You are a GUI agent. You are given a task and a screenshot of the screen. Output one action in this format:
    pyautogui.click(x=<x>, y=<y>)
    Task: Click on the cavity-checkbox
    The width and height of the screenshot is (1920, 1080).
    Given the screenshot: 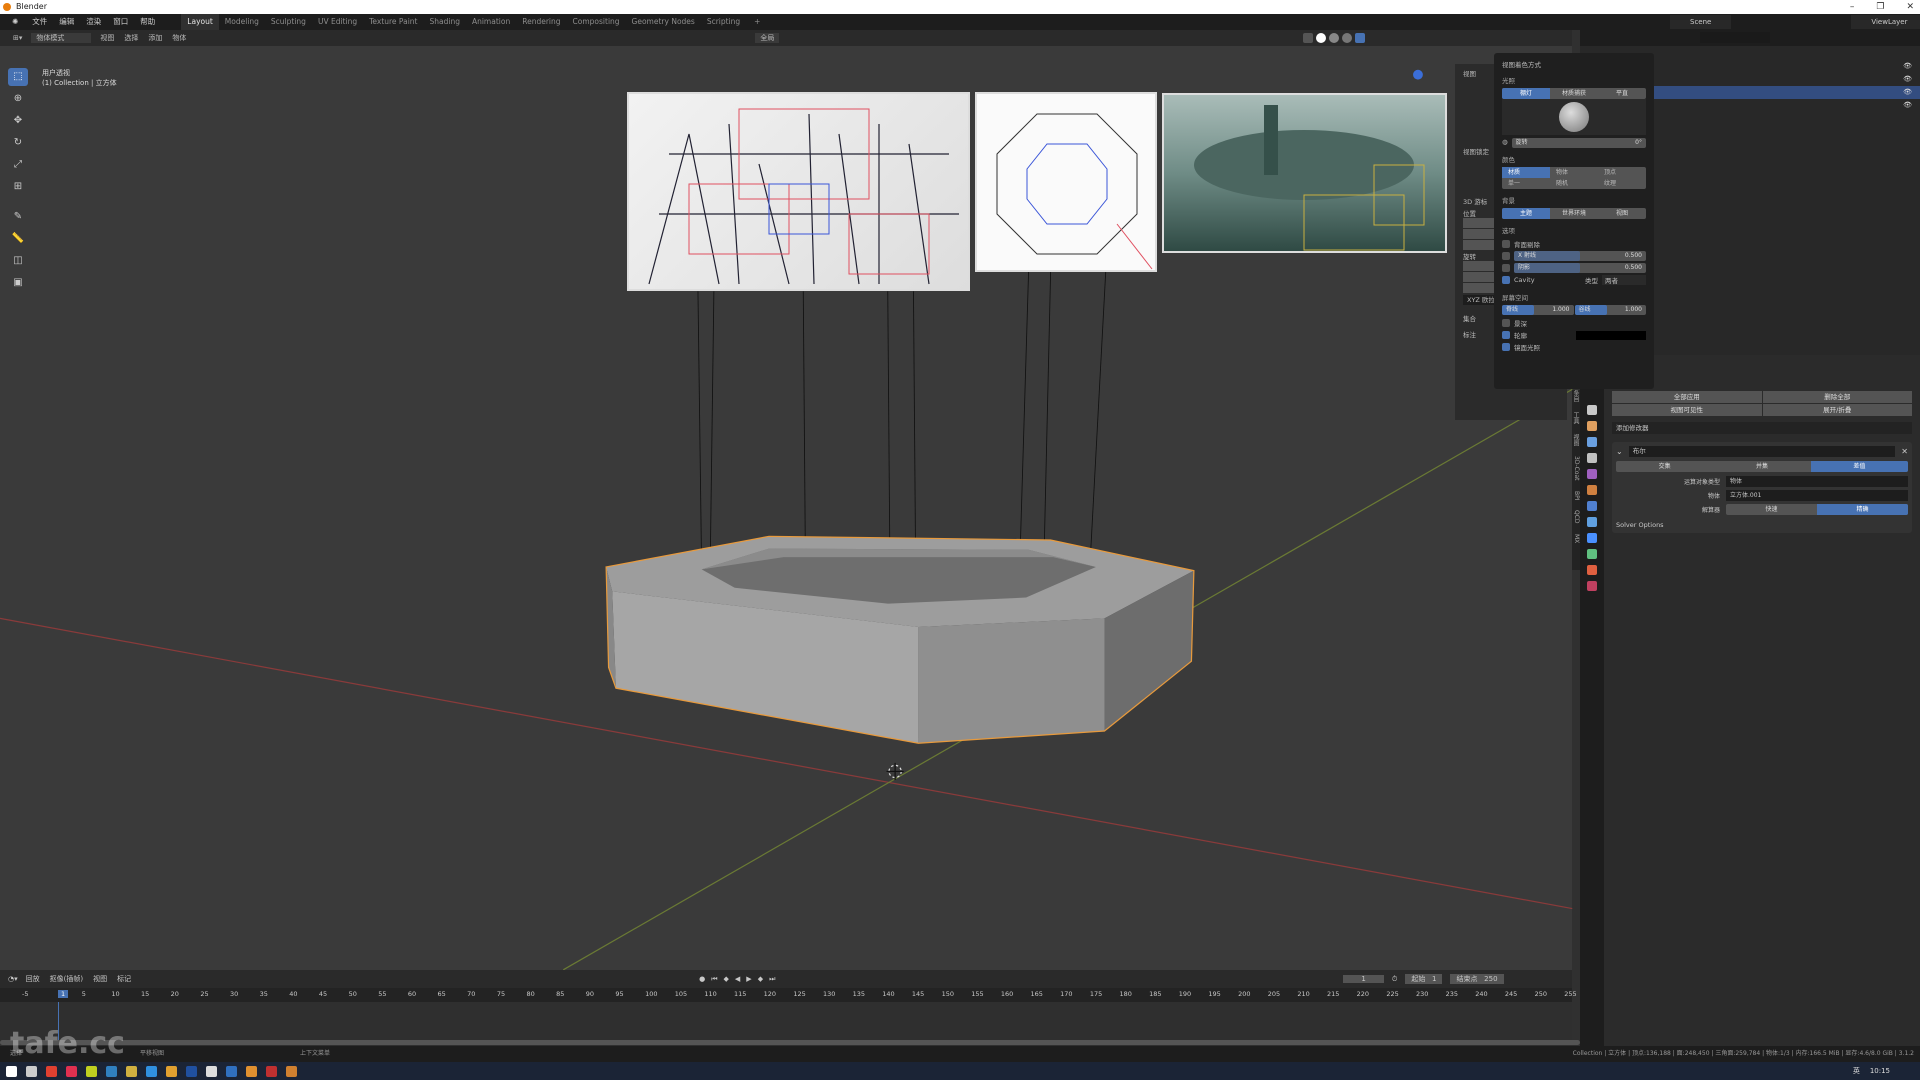 What is the action you would take?
    pyautogui.click(x=1506, y=280)
    